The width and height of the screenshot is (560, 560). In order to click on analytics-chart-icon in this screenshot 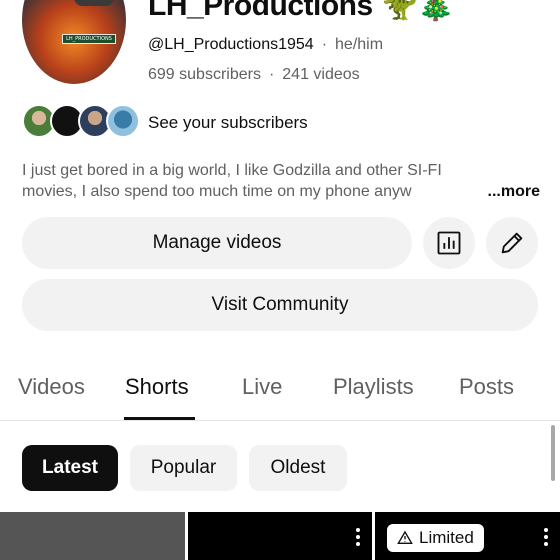, I will do `click(449, 243)`.